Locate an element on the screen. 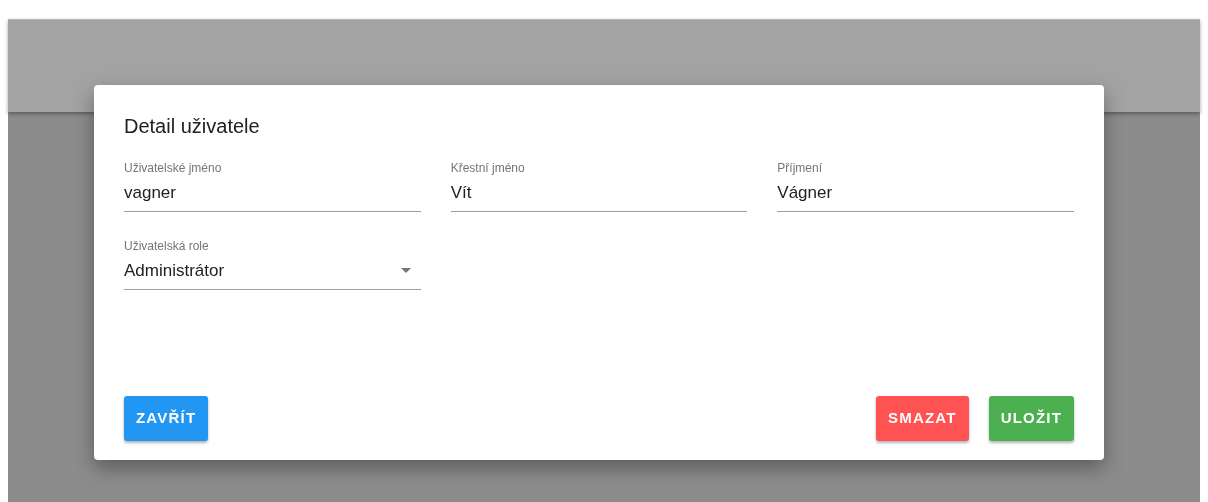 The image size is (1208, 502). text-field: Křestní jméno Vít is located at coordinates (599, 184).